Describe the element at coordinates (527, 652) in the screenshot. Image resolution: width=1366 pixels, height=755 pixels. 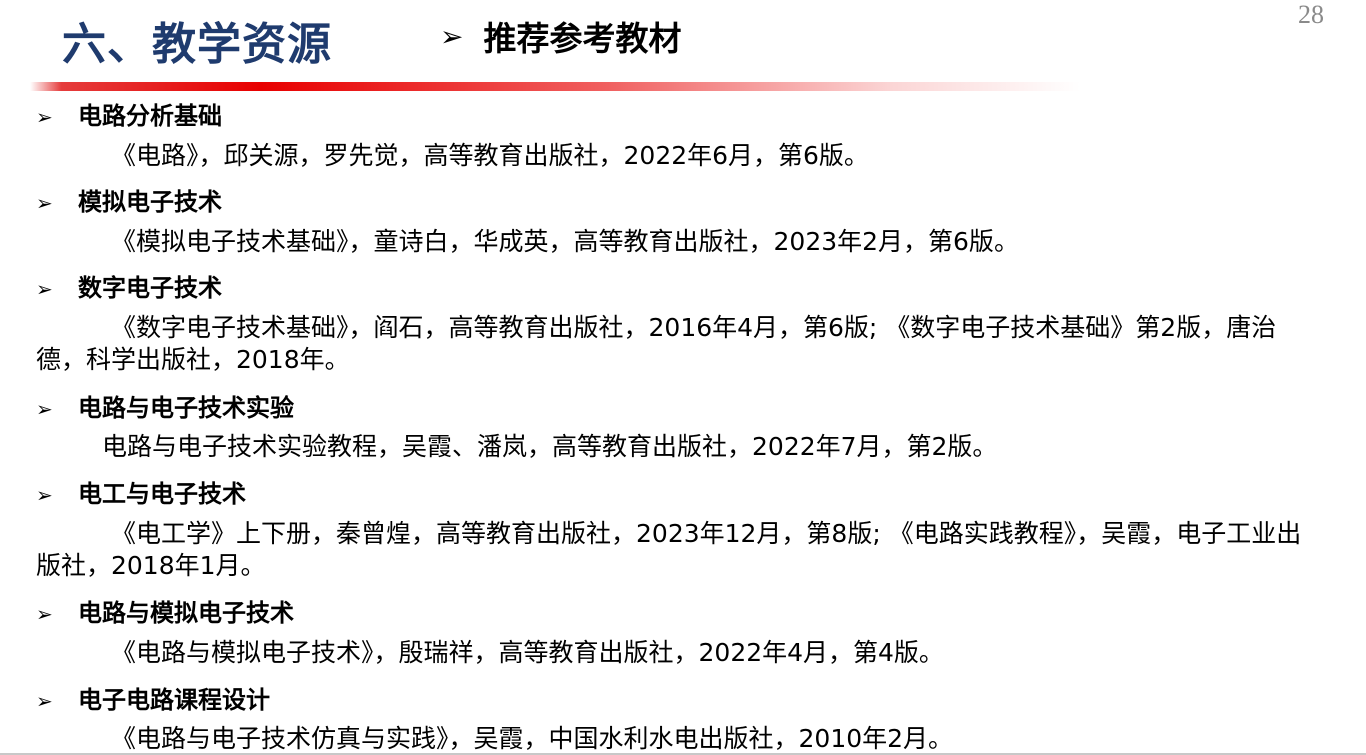
I see `item-text: 《电路与模拟电子技术》，殷瑞祥，高等教育出版社，2022年4月，第4版。` at that location.